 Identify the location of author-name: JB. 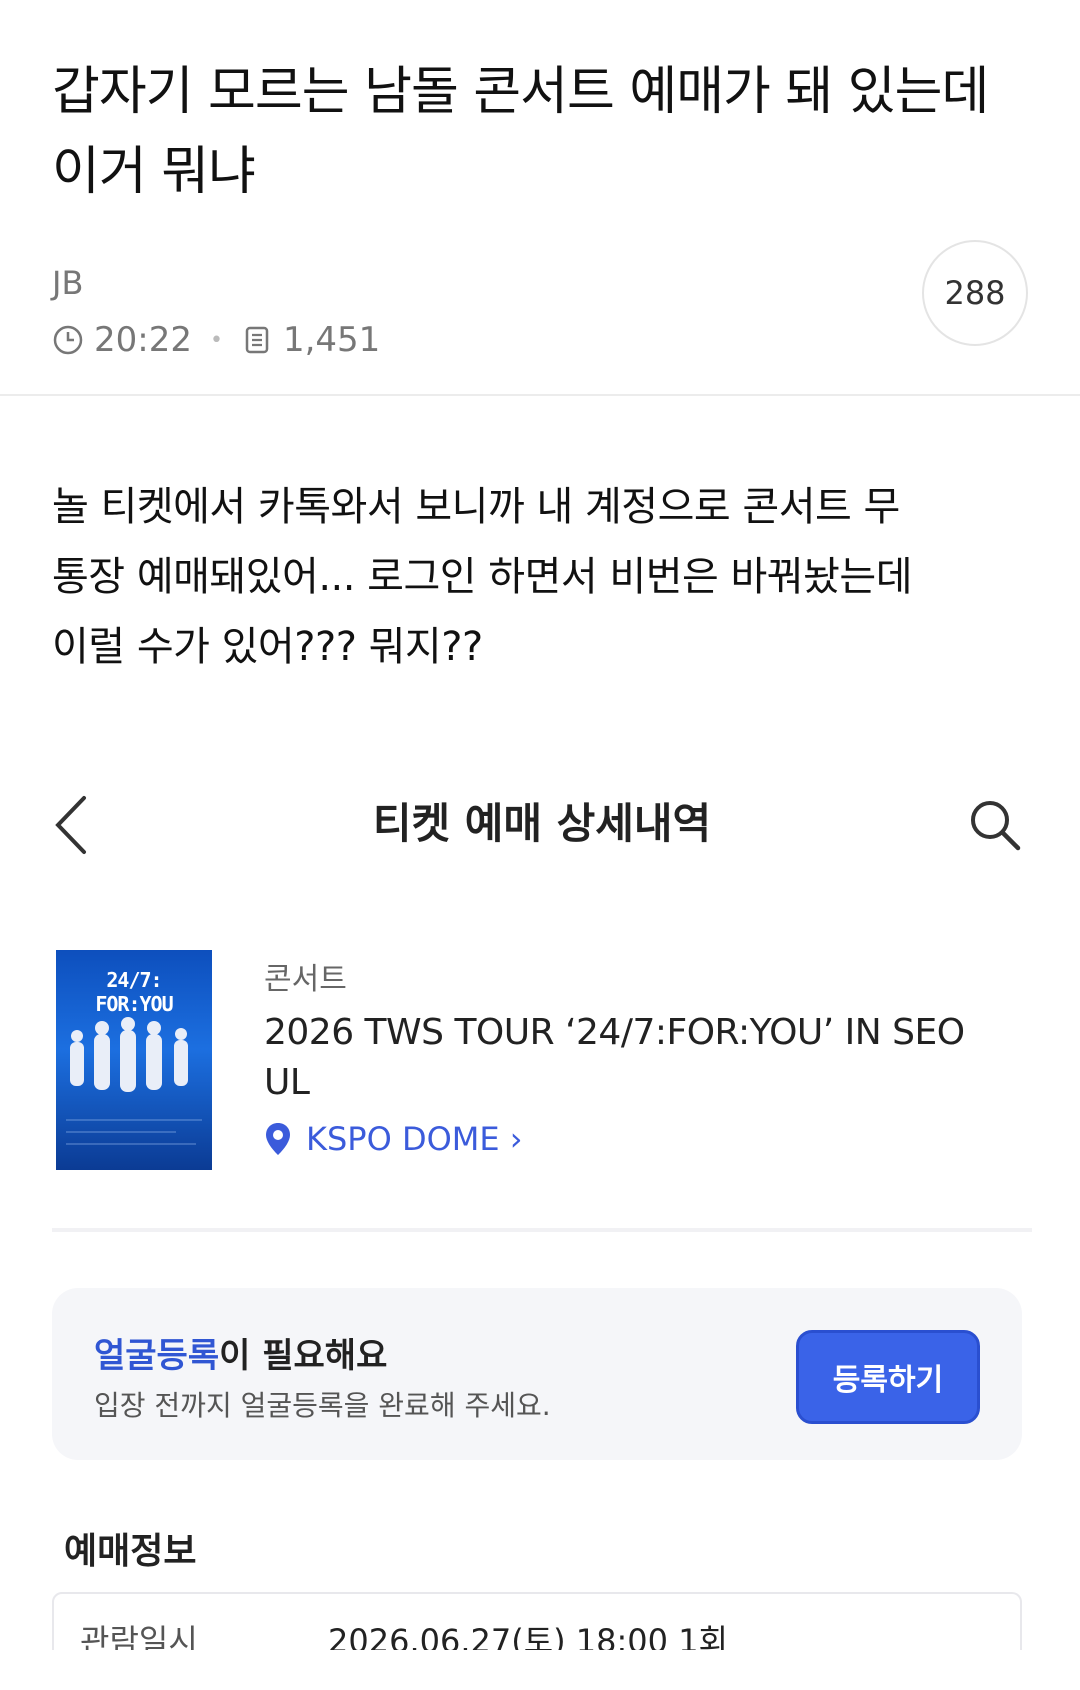
(540, 283).